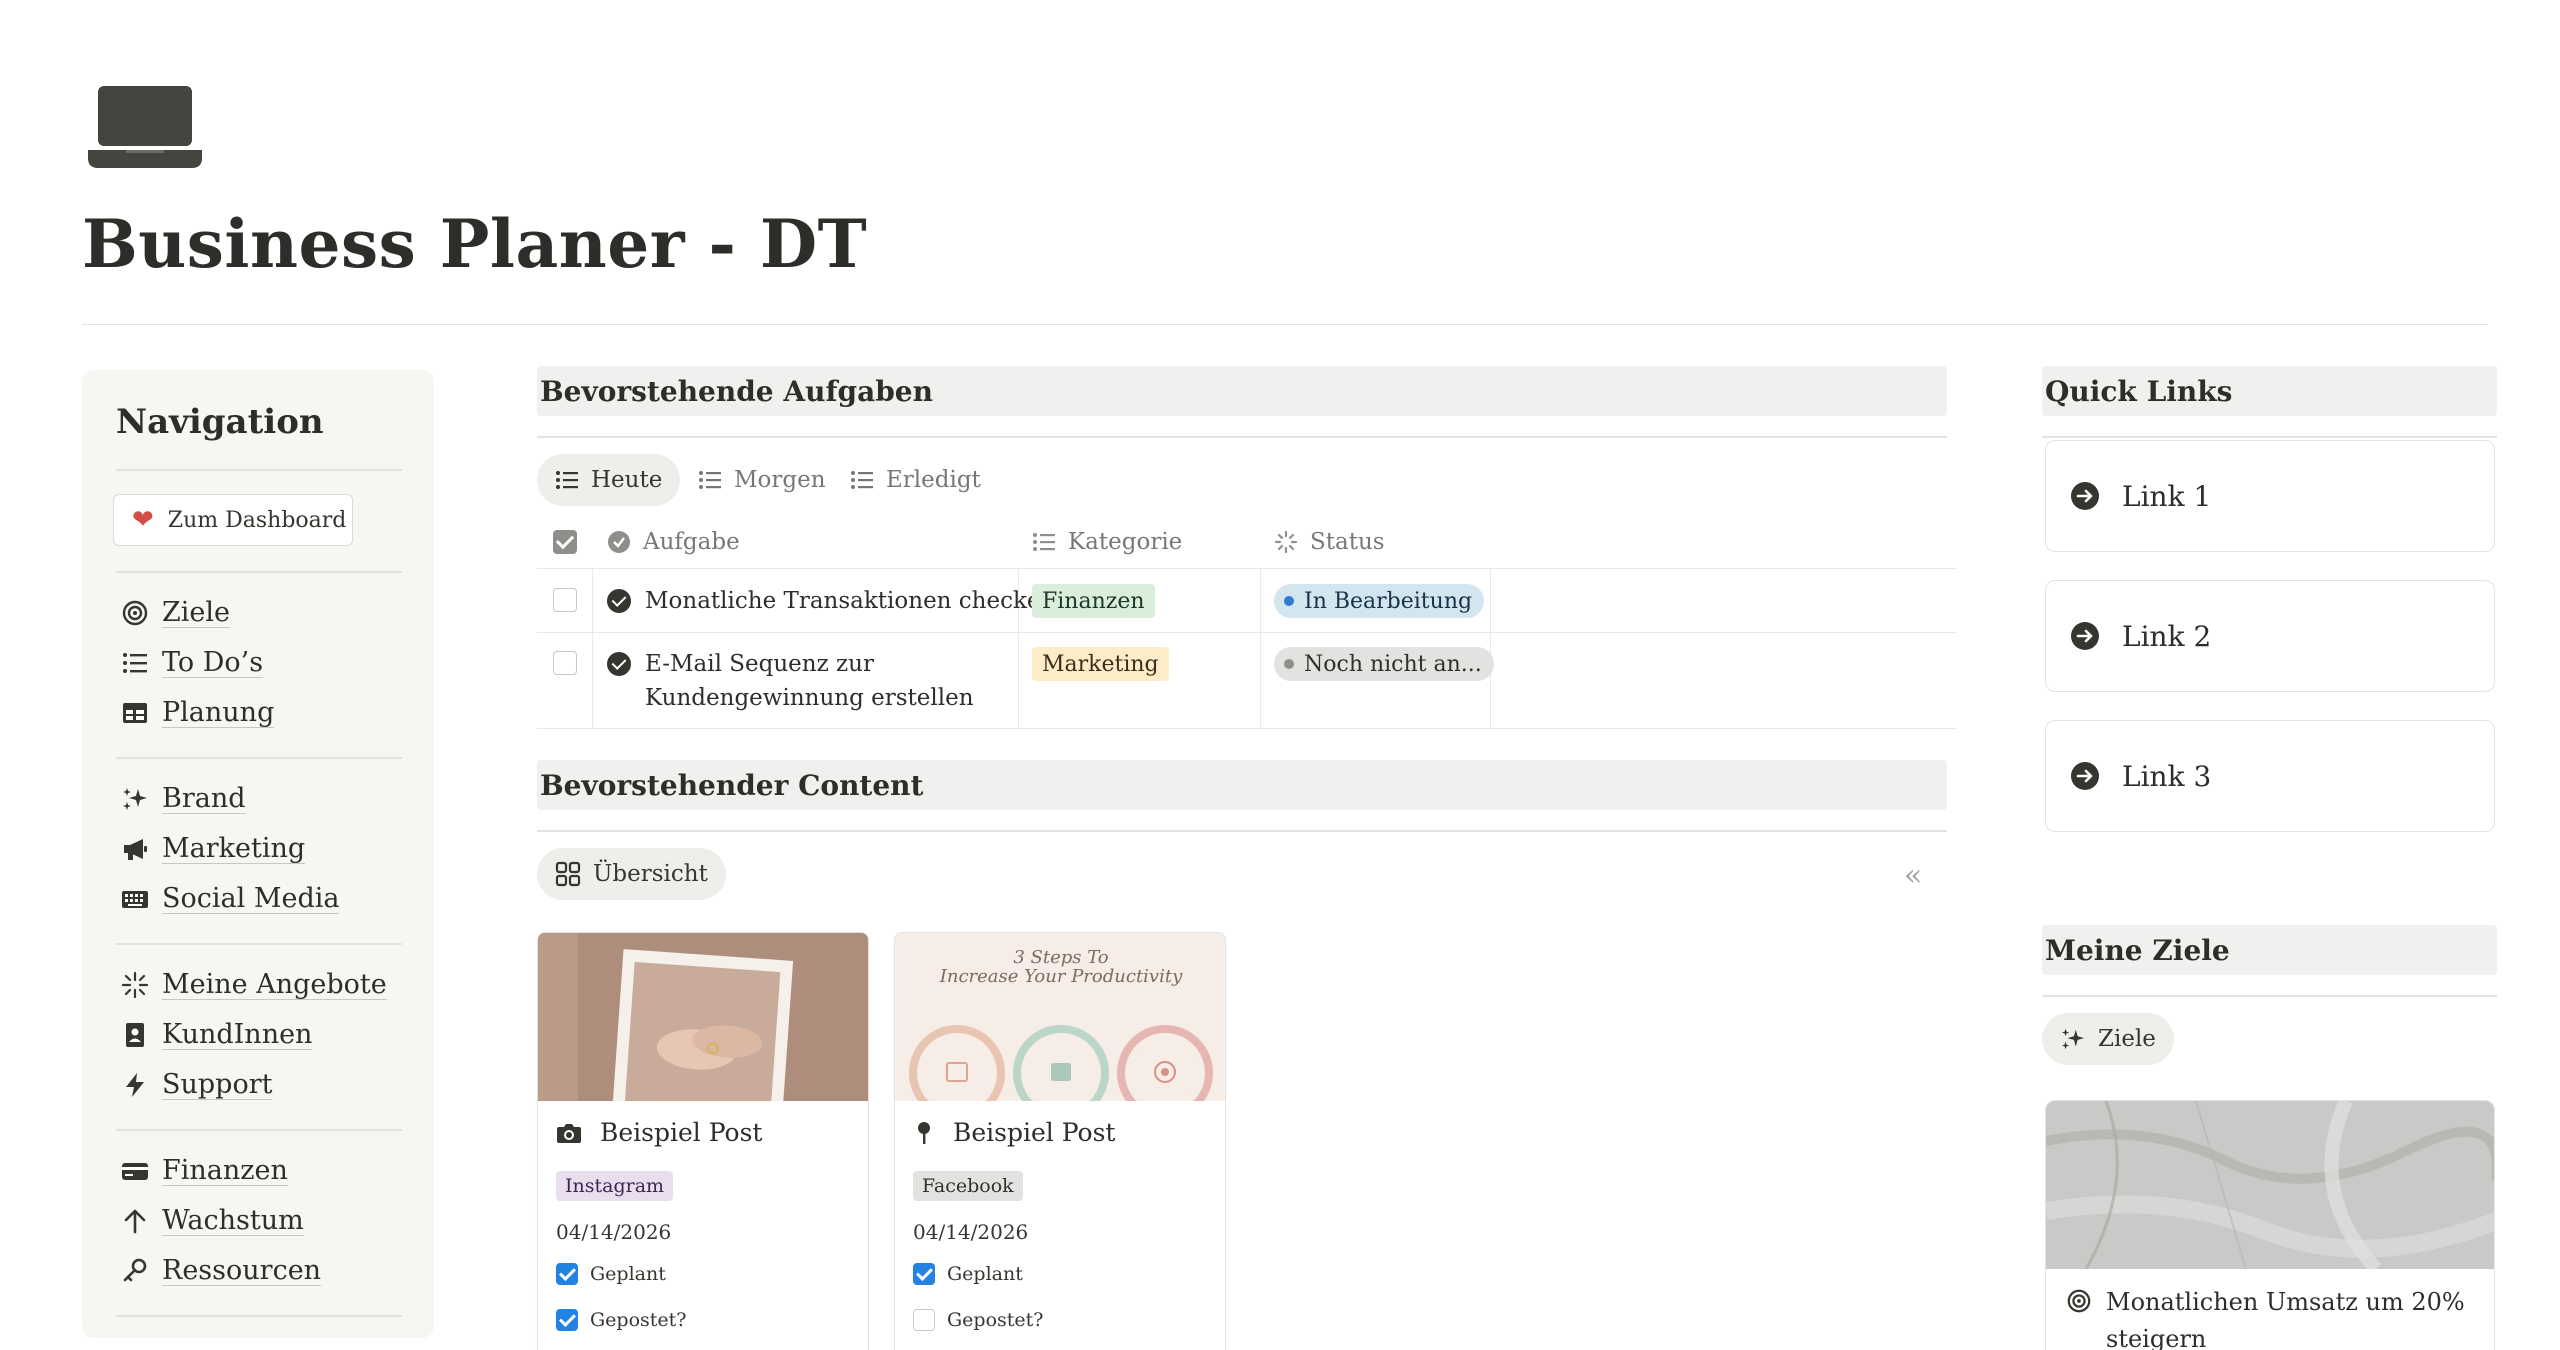 This screenshot has height=1350, width=2560. Describe the element at coordinates (212, 1221) in the screenshot. I see `nav-item-wachstum: Wachstum` at that location.